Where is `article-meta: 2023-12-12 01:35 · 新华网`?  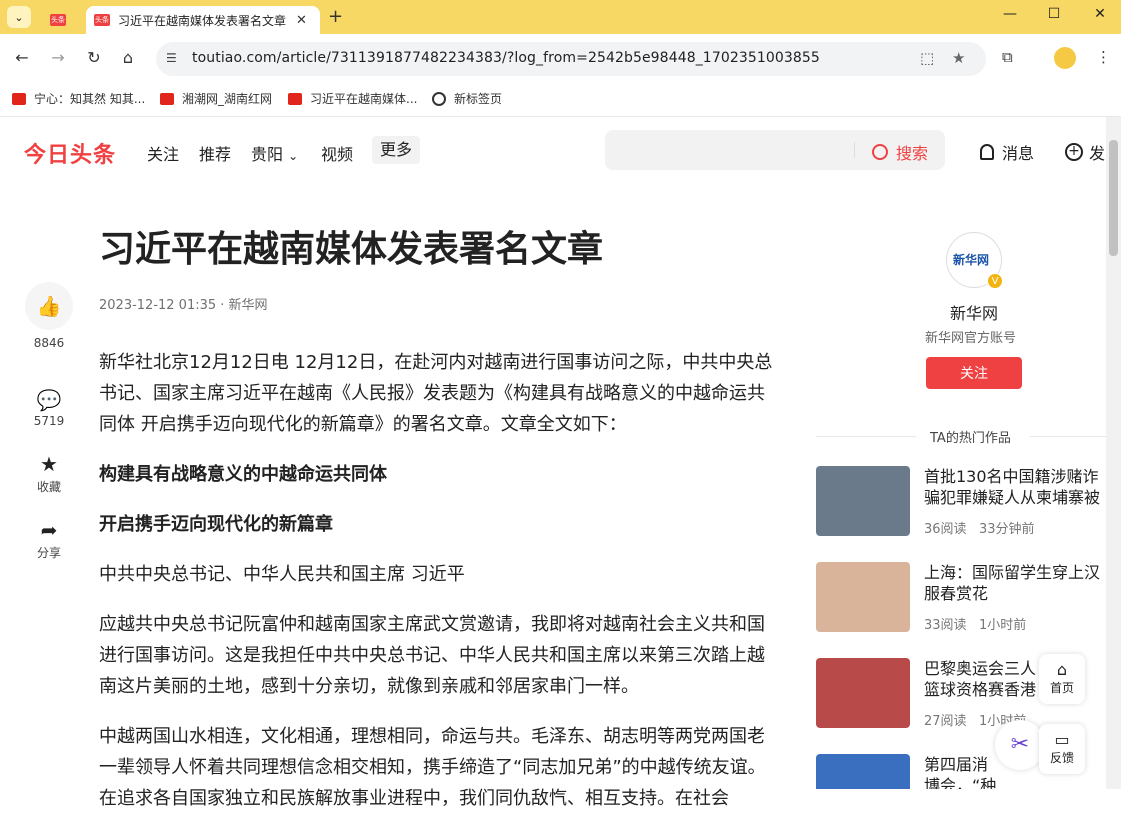 article-meta: 2023-12-12 01:35 · 新华网 is located at coordinates (183, 305).